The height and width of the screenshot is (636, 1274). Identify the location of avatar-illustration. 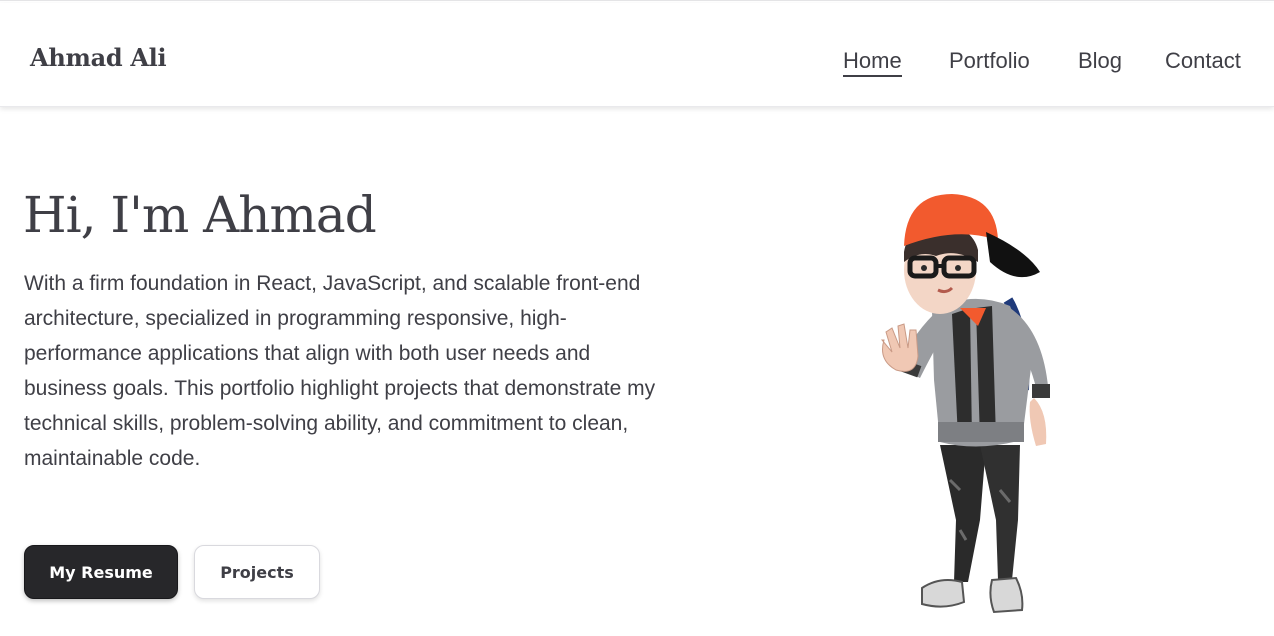
(965, 404).